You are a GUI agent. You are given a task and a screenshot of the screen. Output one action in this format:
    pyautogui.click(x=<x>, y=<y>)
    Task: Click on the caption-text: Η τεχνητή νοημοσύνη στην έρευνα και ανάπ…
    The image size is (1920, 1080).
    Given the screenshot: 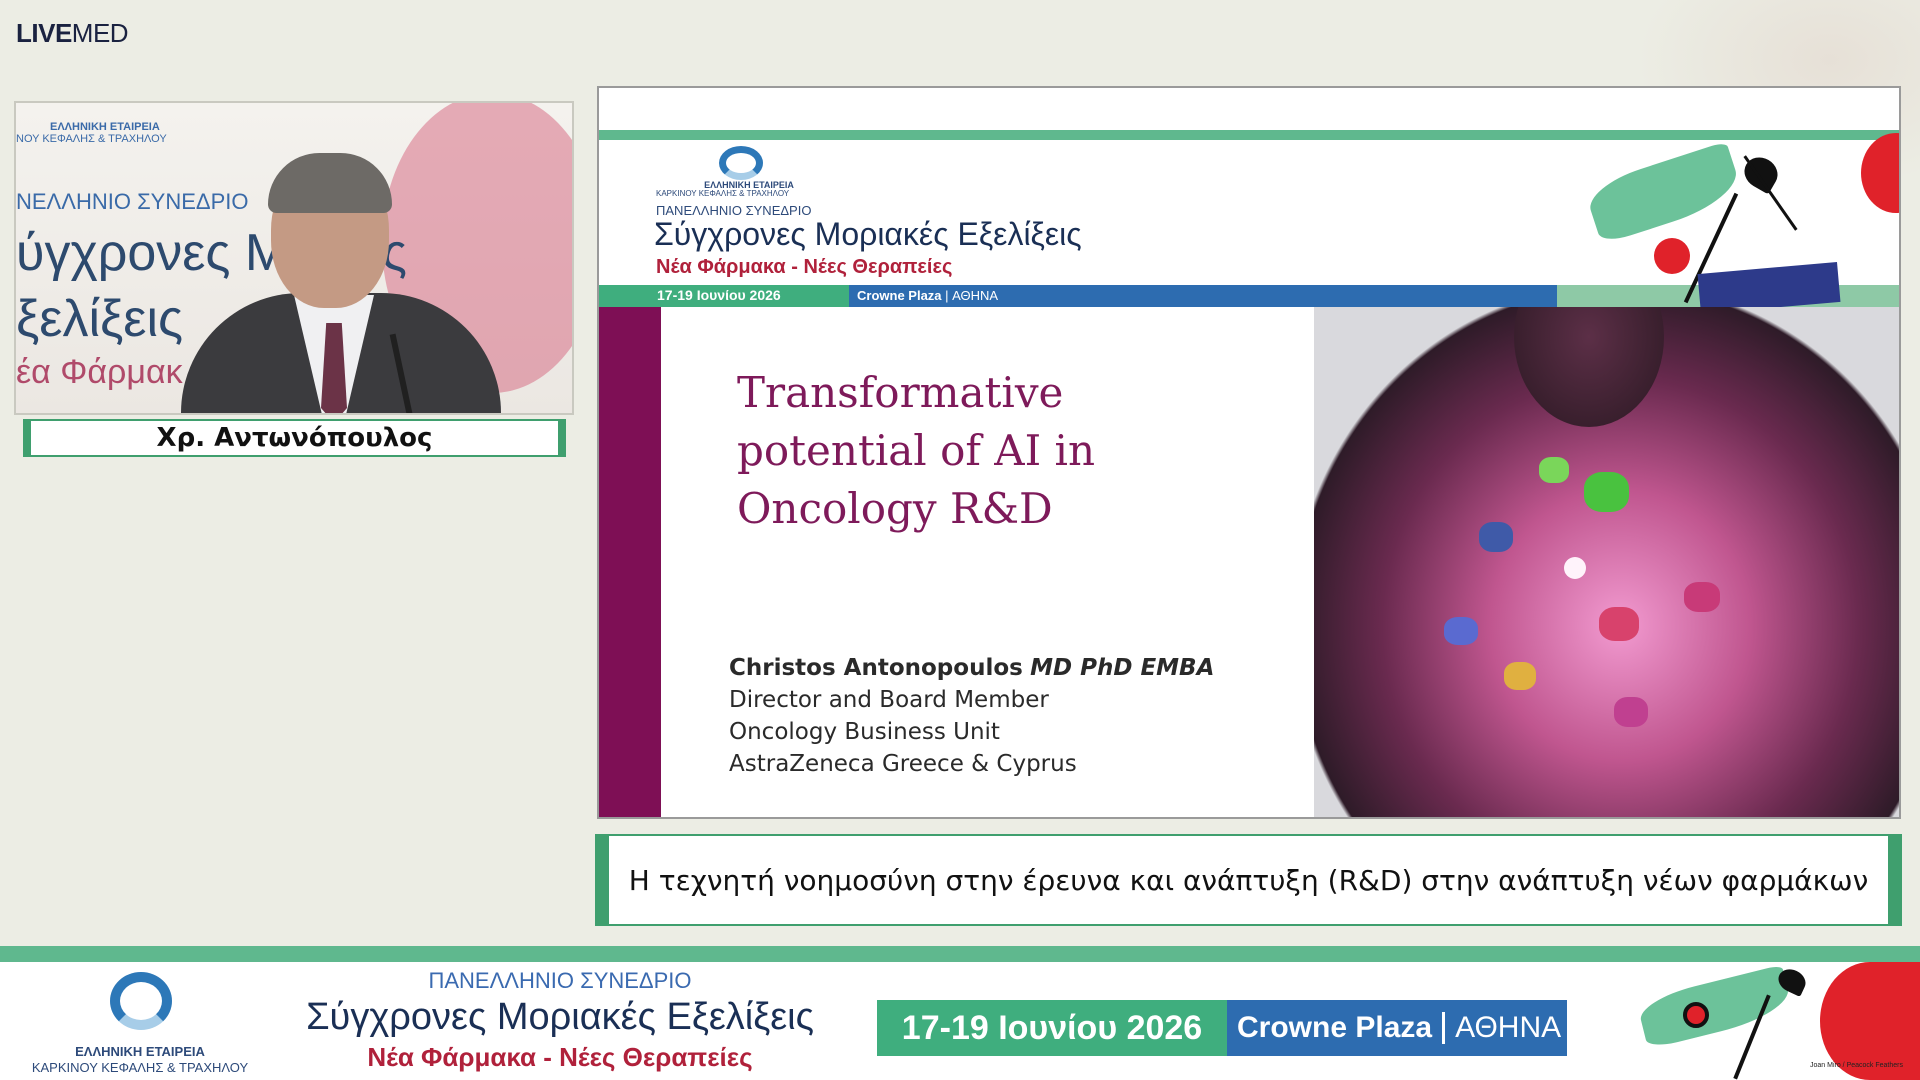 What is the action you would take?
    pyautogui.click(x=1248, y=880)
    